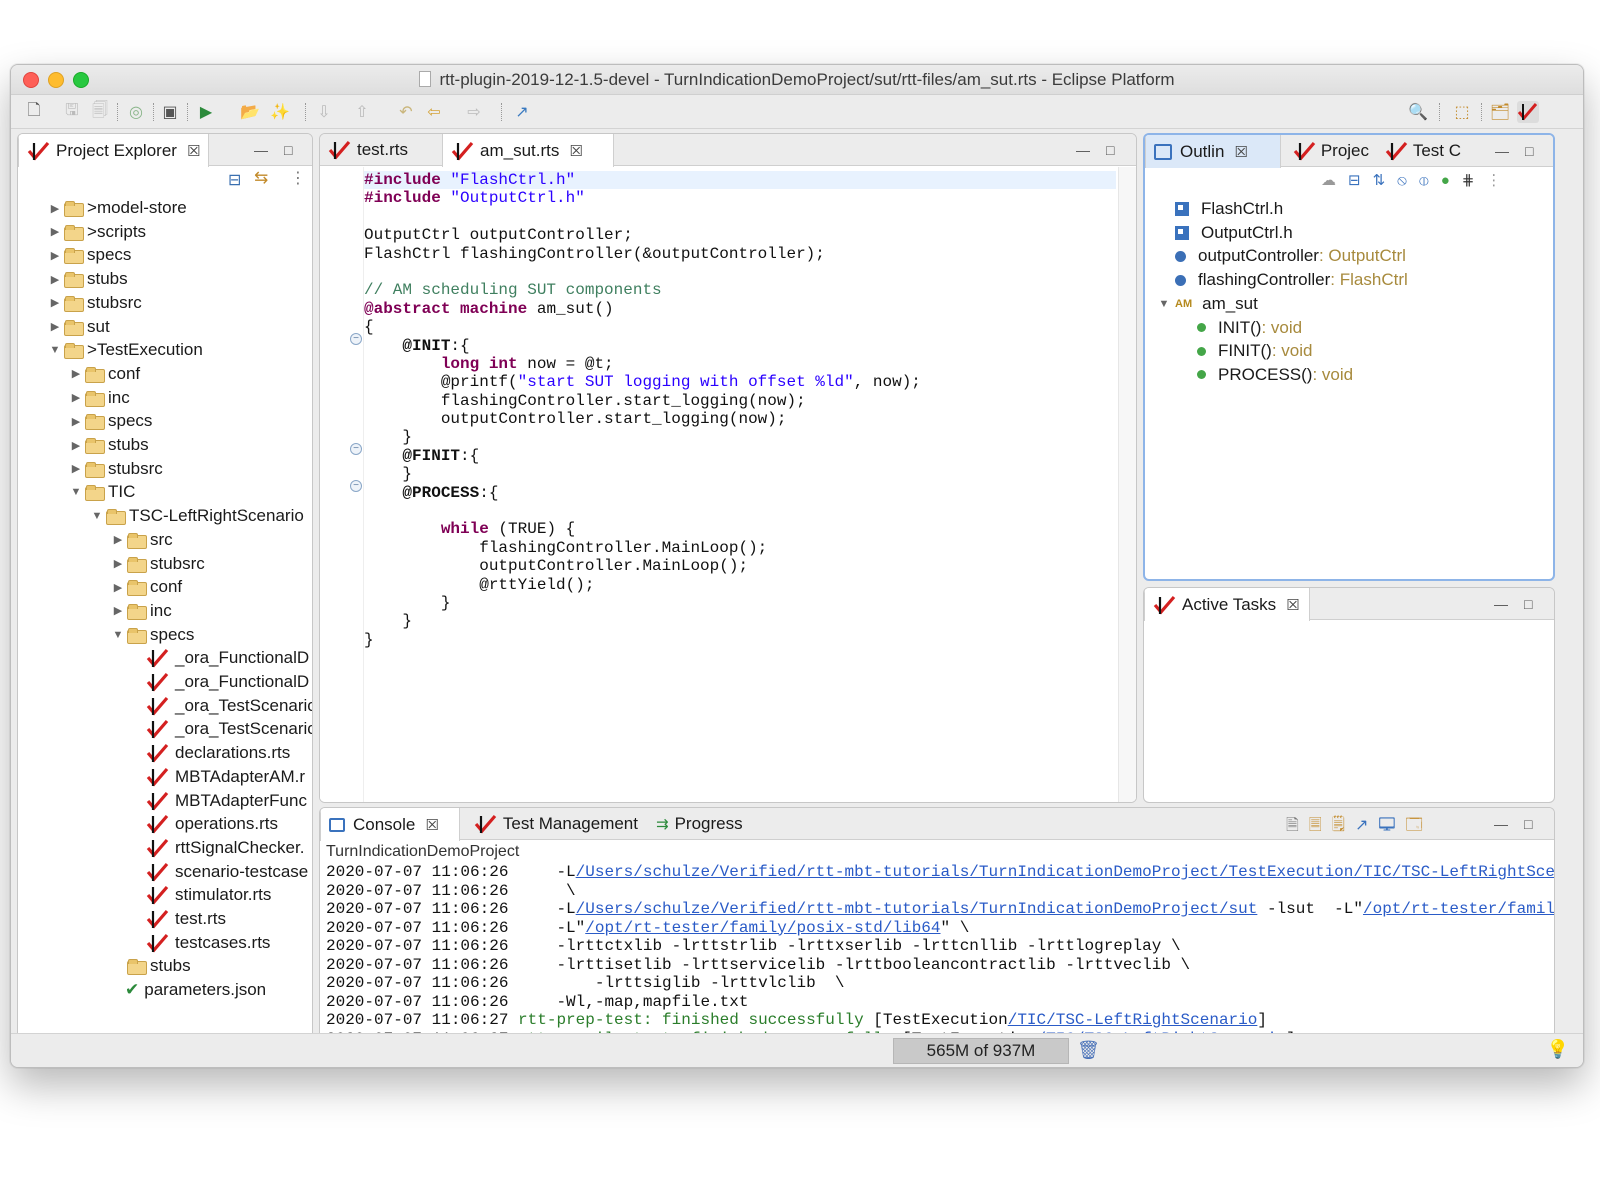  What do you see at coordinates (1088, 1050) in the screenshot?
I see `garbage-collect-icon: 🗑` at bounding box center [1088, 1050].